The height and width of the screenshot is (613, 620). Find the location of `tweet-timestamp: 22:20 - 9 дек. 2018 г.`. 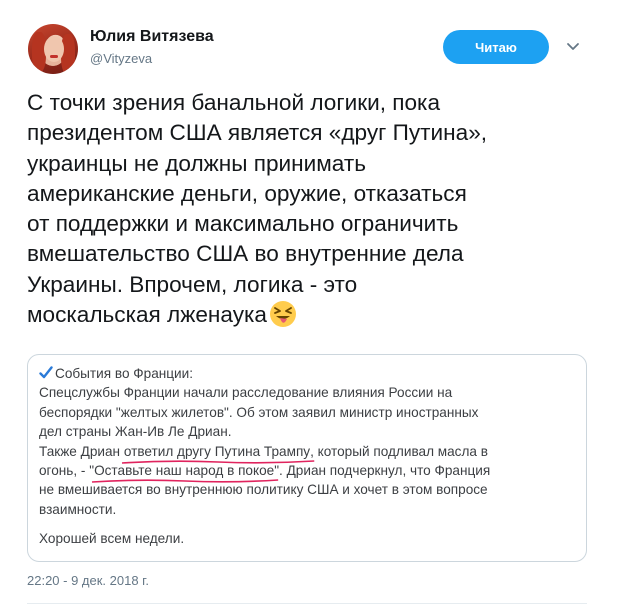

tweet-timestamp: 22:20 - 9 дек. 2018 г. is located at coordinates (88, 580).